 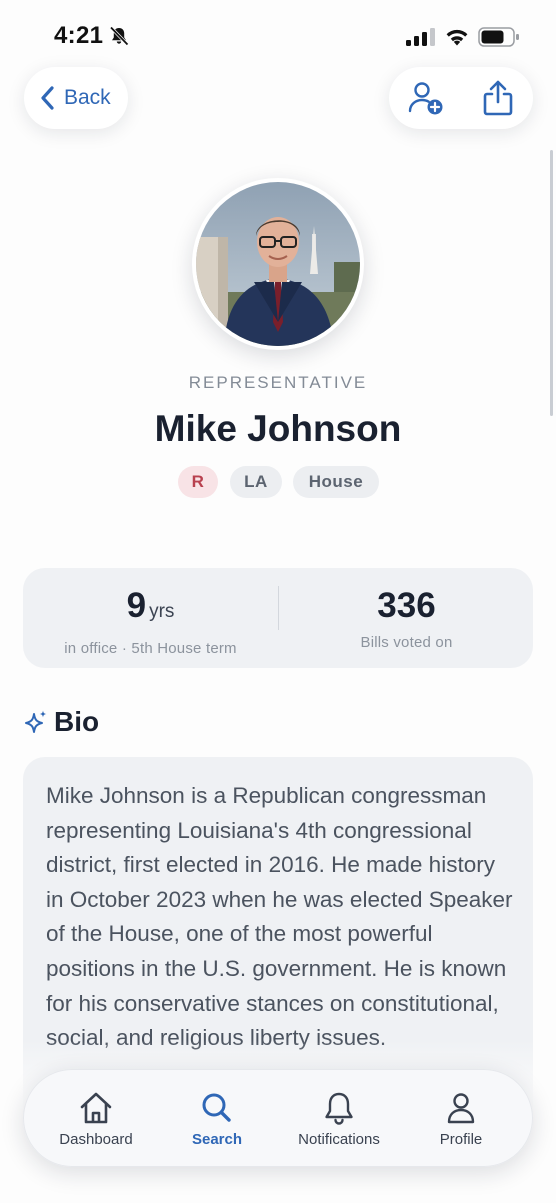 I want to click on tab-dashboard: Dashboard, so click(x=96, y=1119).